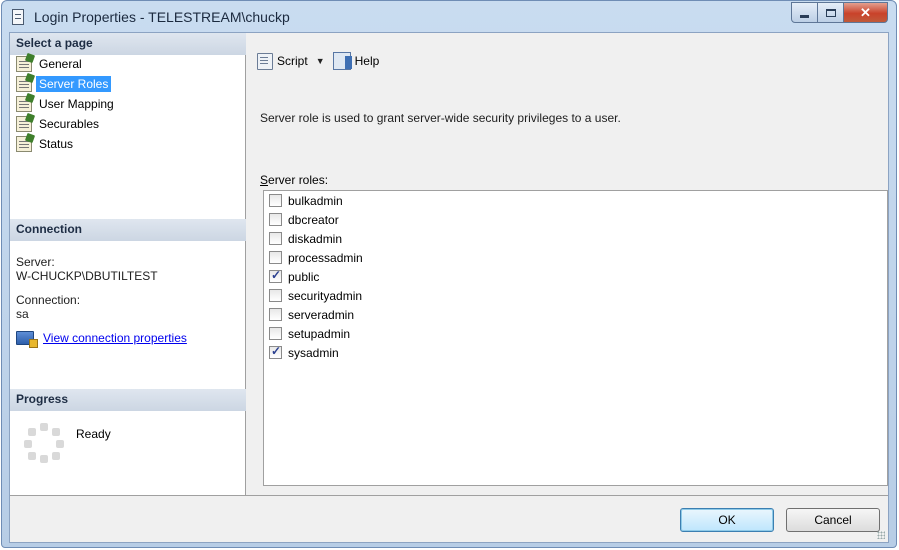  I want to click on connection-label: Connection:, so click(48, 300).